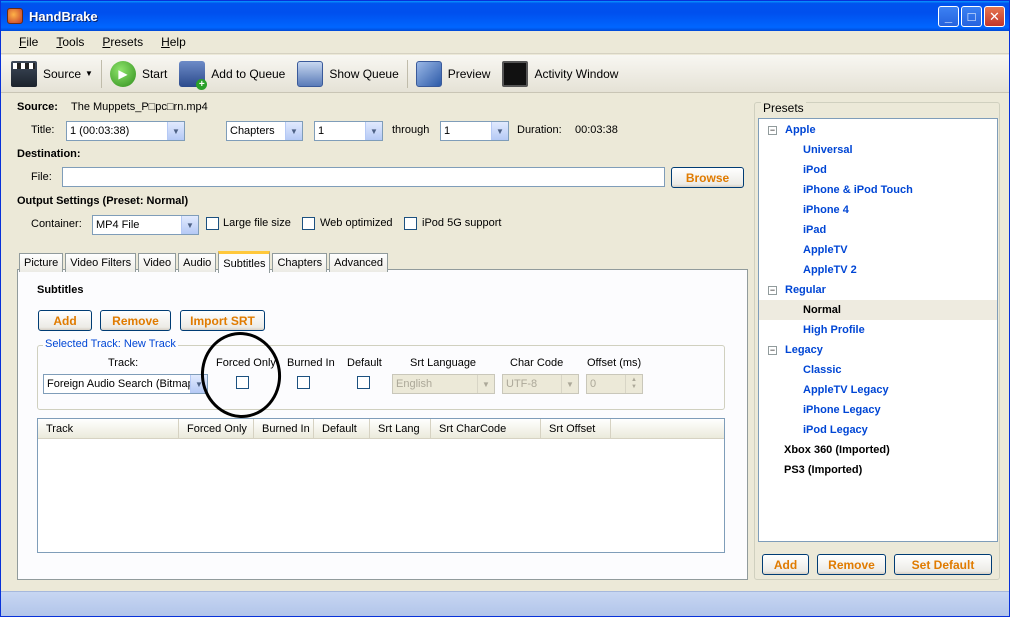 Image resolution: width=1010 pixels, height=617 pixels. I want to click on column-burned-in: Burned In, so click(284, 429).